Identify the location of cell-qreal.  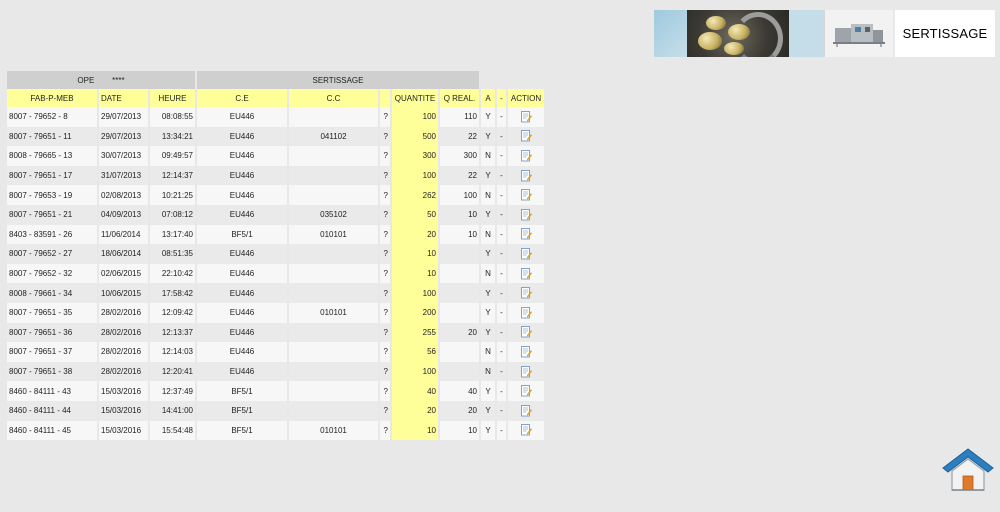
(459, 293).